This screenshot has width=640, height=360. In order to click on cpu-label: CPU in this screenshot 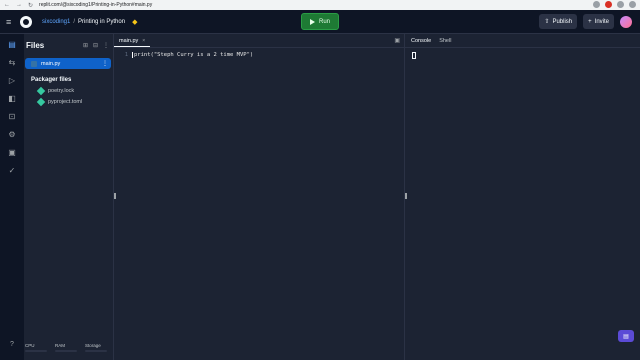, I will do `click(30, 345)`.